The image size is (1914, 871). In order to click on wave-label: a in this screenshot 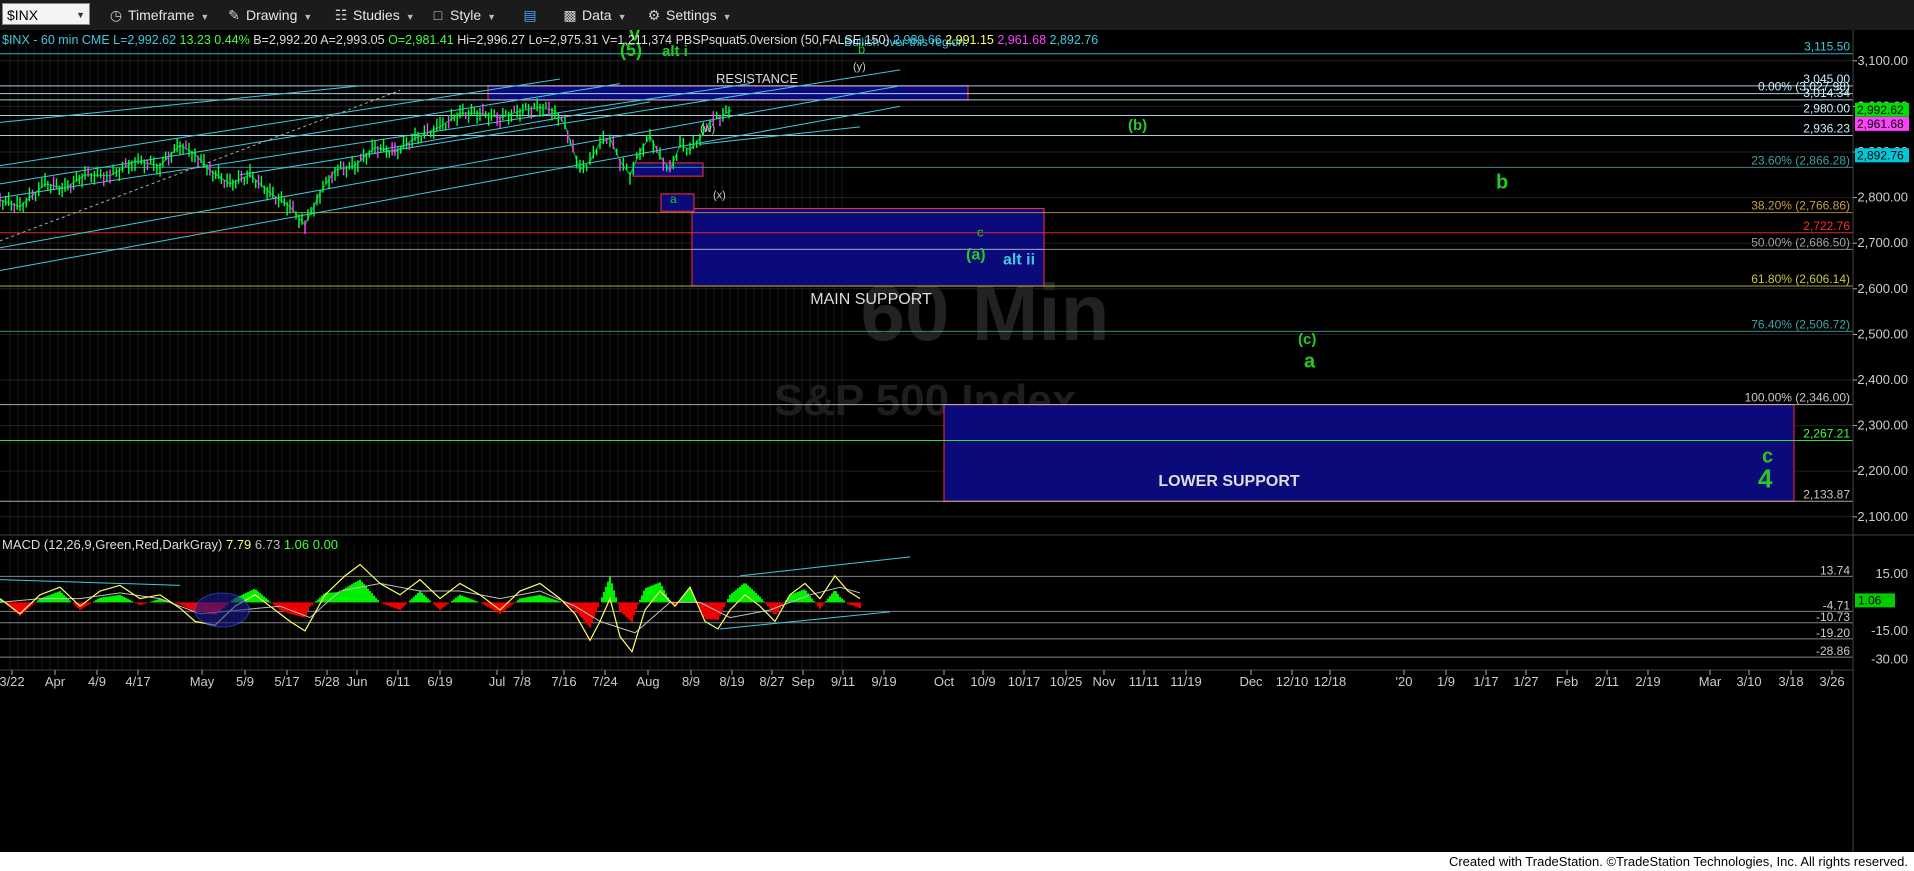, I will do `click(673, 199)`.